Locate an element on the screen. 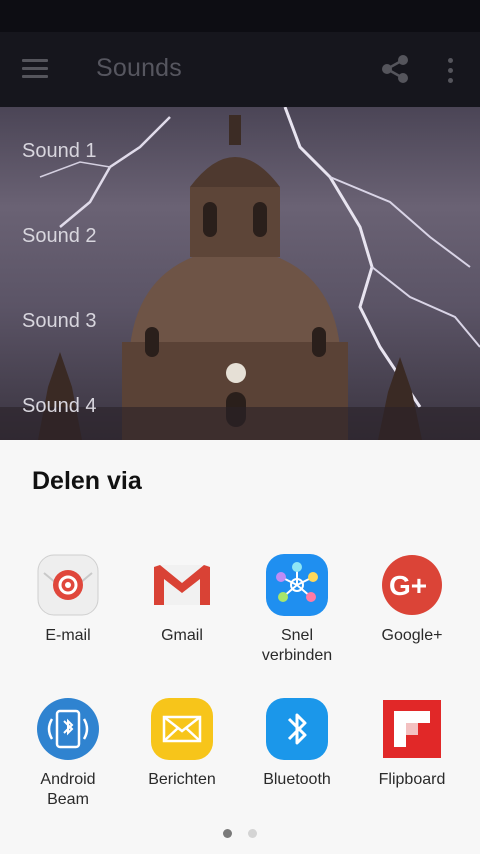 This screenshot has height=854, width=480. page-dot-inactive is located at coordinates (252, 833).